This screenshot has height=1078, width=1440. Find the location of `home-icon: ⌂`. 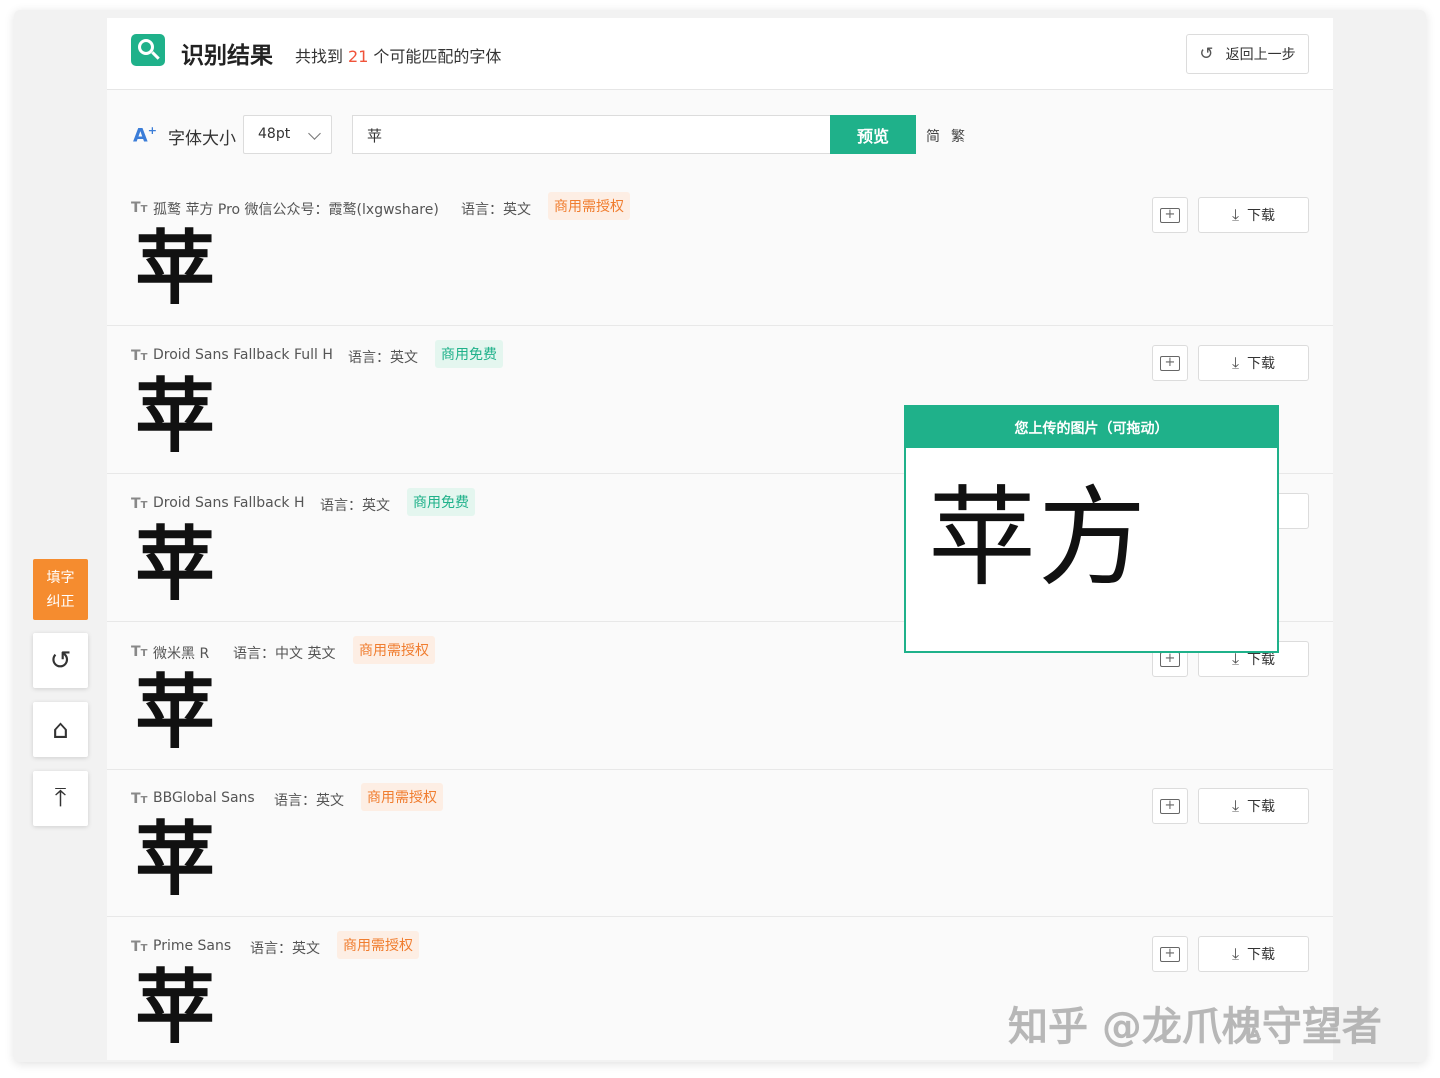

home-icon: ⌂ is located at coordinates (60, 729).